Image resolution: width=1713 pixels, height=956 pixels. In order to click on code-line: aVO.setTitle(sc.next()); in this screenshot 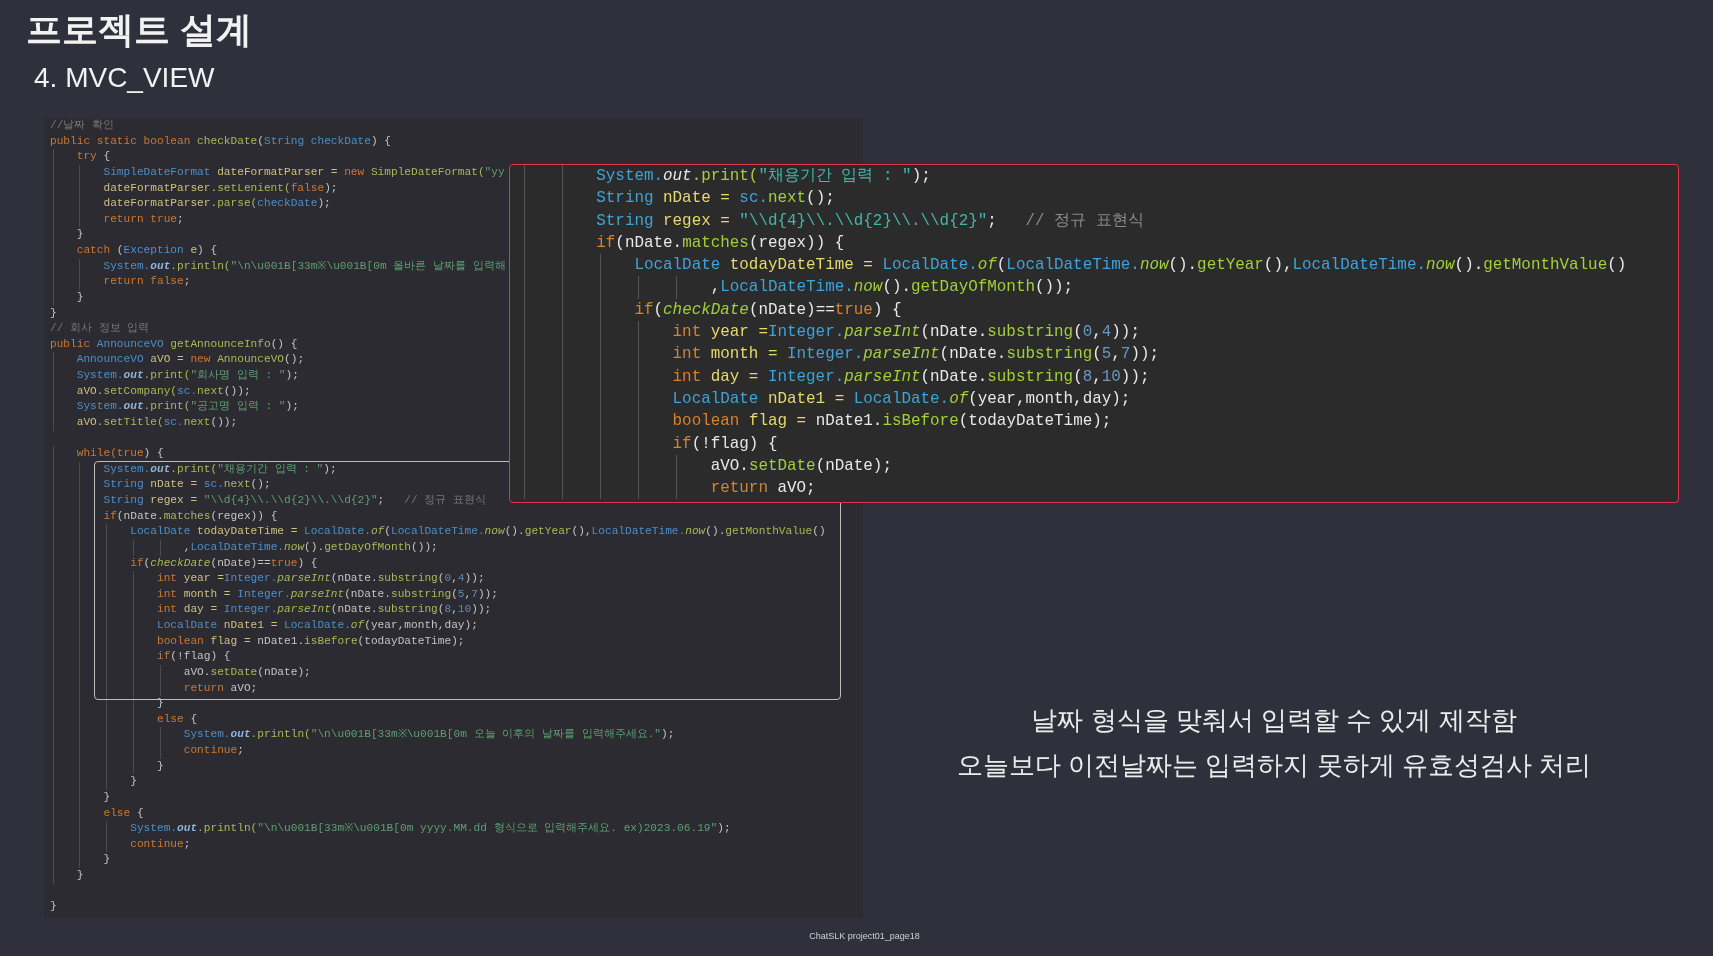, I will do `click(144, 422)`.